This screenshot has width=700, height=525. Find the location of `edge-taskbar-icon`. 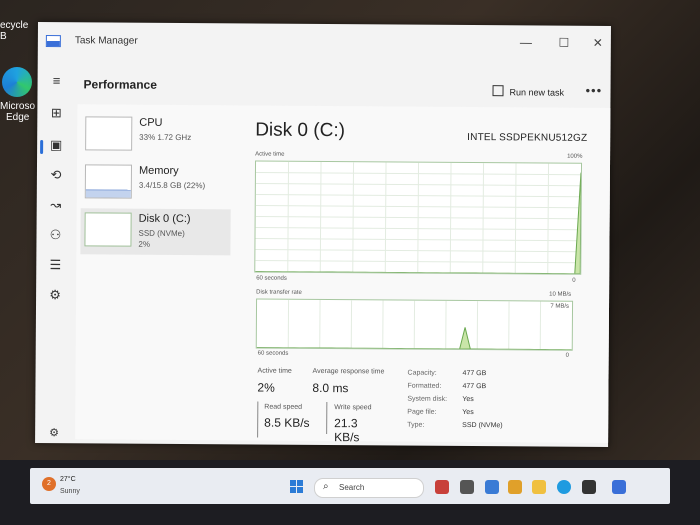

edge-taskbar-icon is located at coordinates (564, 487).